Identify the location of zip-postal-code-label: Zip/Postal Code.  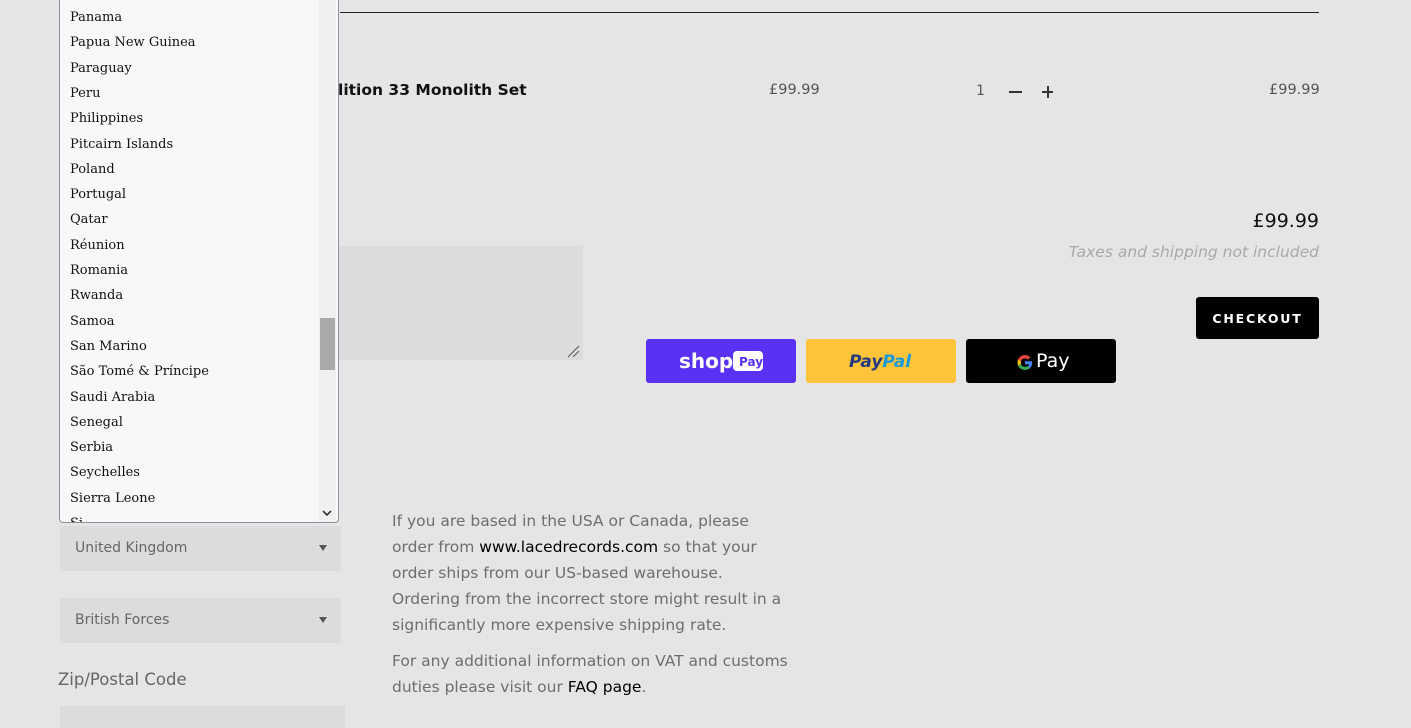
(122, 679).